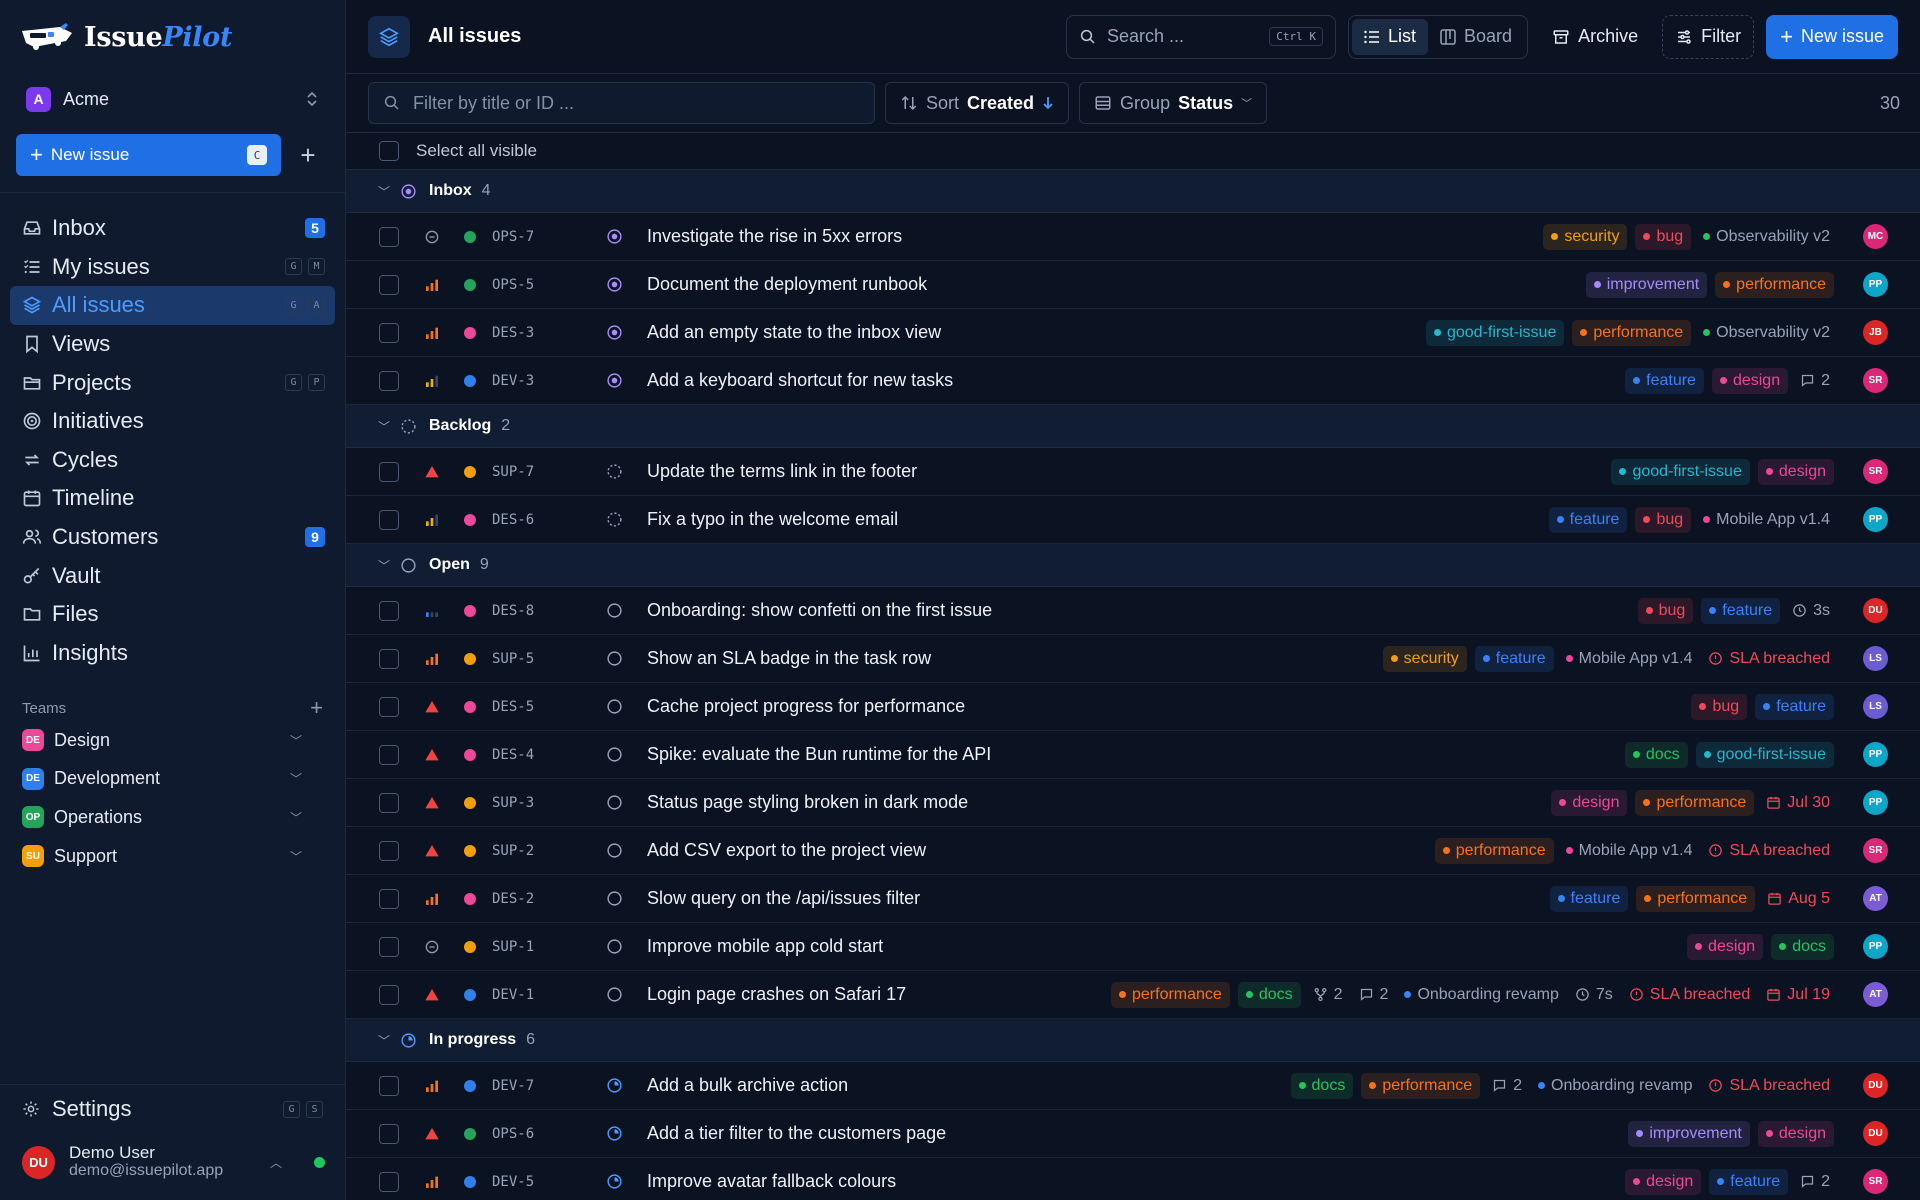 Image resolution: width=1920 pixels, height=1200 pixels. What do you see at coordinates (1875, 332) in the screenshot?
I see `assignee-avatar: JB` at bounding box center [1875, 332].